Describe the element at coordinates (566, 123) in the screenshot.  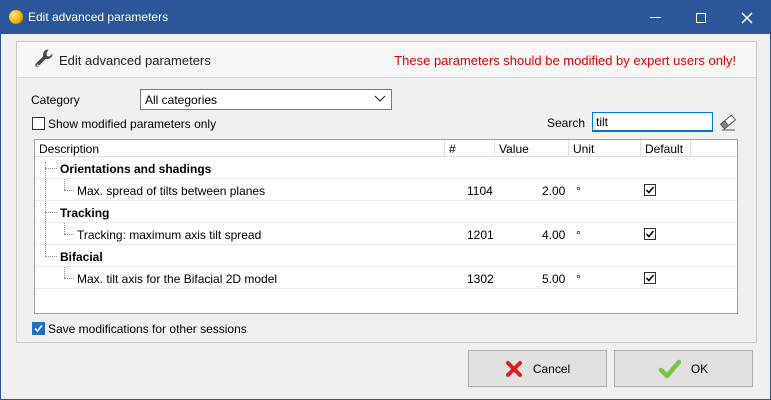
I see `search-label: Search` at that location.